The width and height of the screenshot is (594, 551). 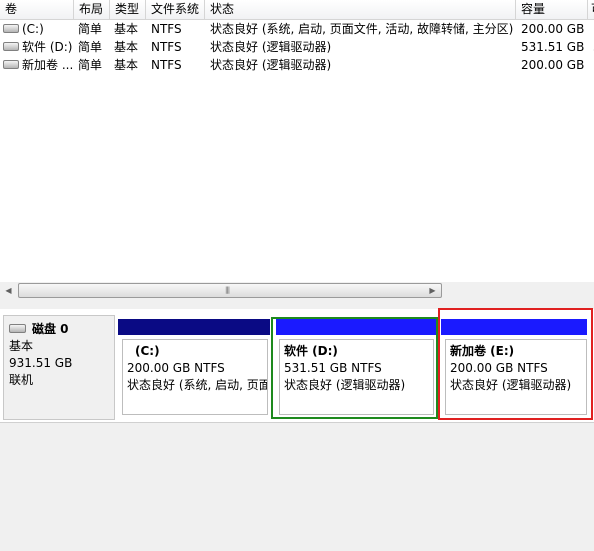 I want to click on disk-info-panel: 磁盘 0 基本 931.51 GB 联机, so click(x=59, y=367).